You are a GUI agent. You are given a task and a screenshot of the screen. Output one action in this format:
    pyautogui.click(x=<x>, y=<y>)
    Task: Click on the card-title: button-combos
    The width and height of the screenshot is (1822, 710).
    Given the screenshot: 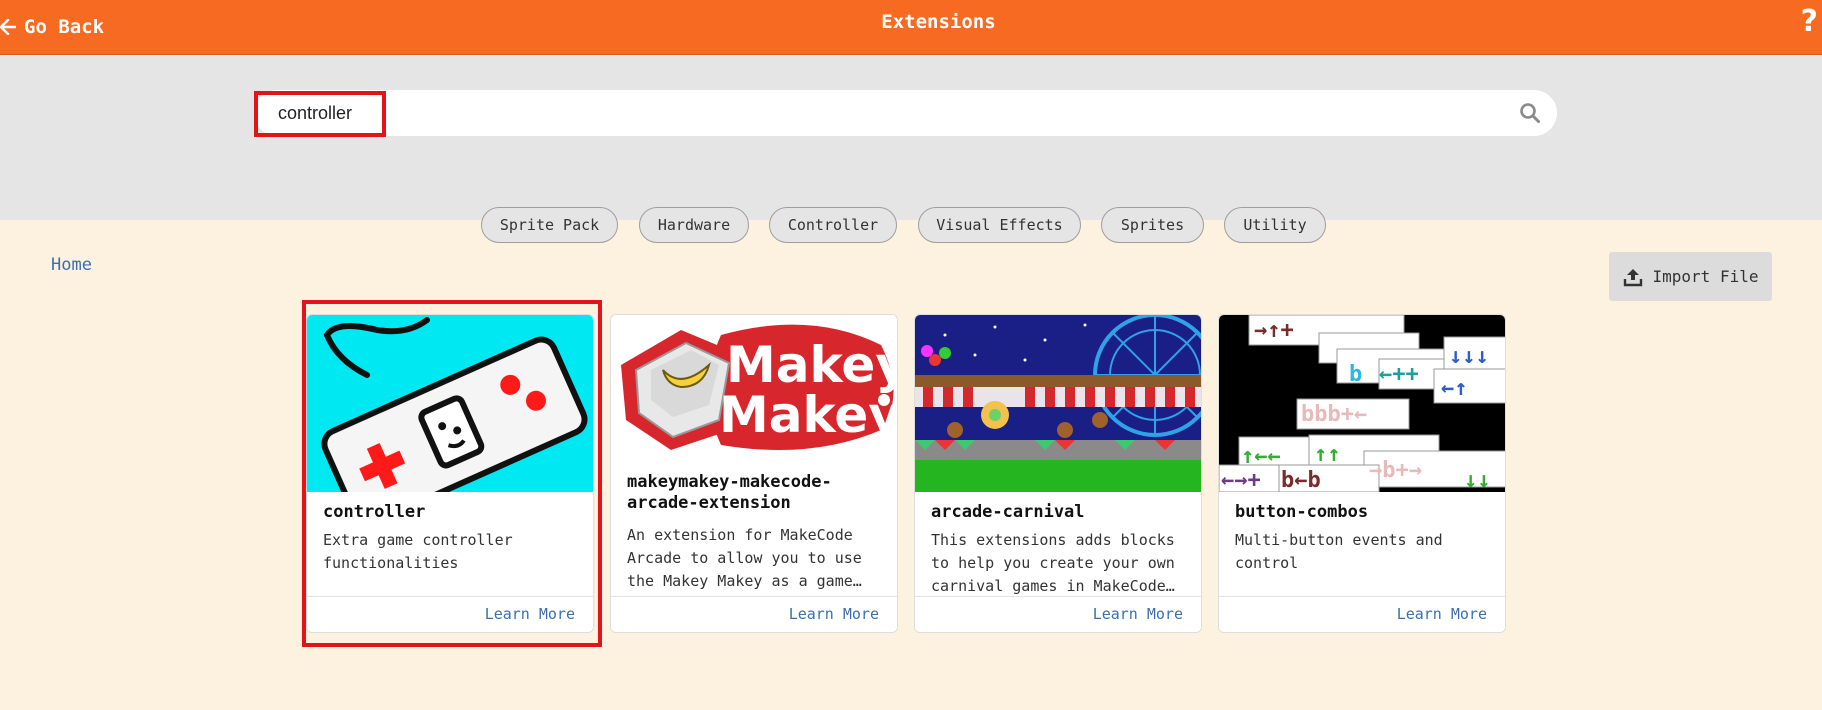 What is the action you would take?
    pyautogui.click(x=1302, y=512)
    